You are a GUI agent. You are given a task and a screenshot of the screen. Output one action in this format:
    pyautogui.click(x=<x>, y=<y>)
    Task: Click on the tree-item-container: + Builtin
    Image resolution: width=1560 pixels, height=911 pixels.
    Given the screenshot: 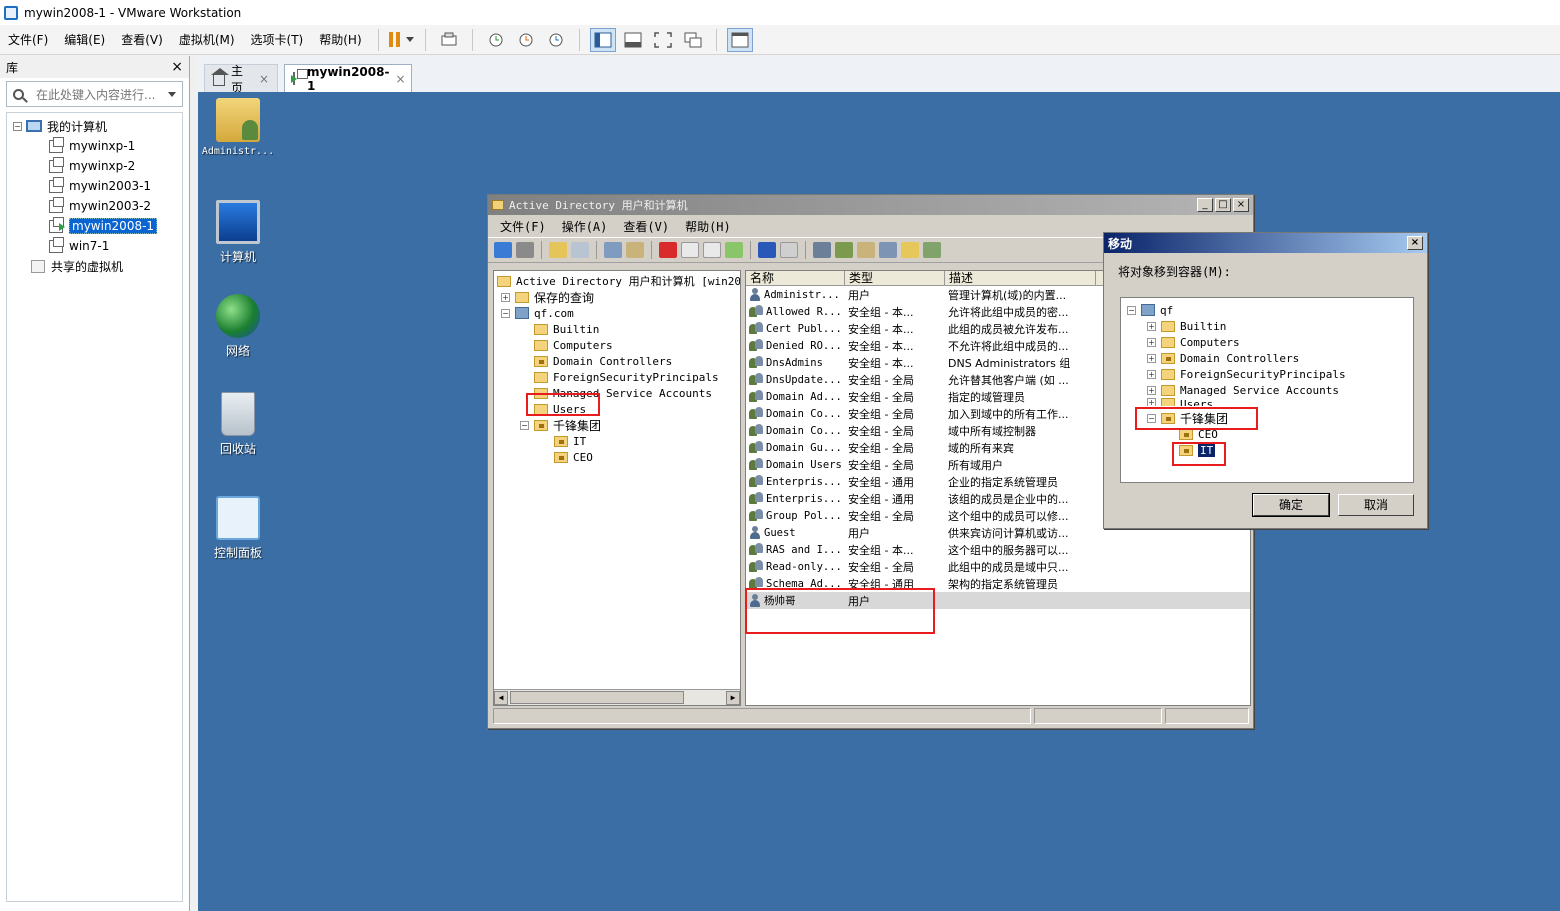 What is the action you would take?
    pyautogui.click(x=1267, y=326)
    